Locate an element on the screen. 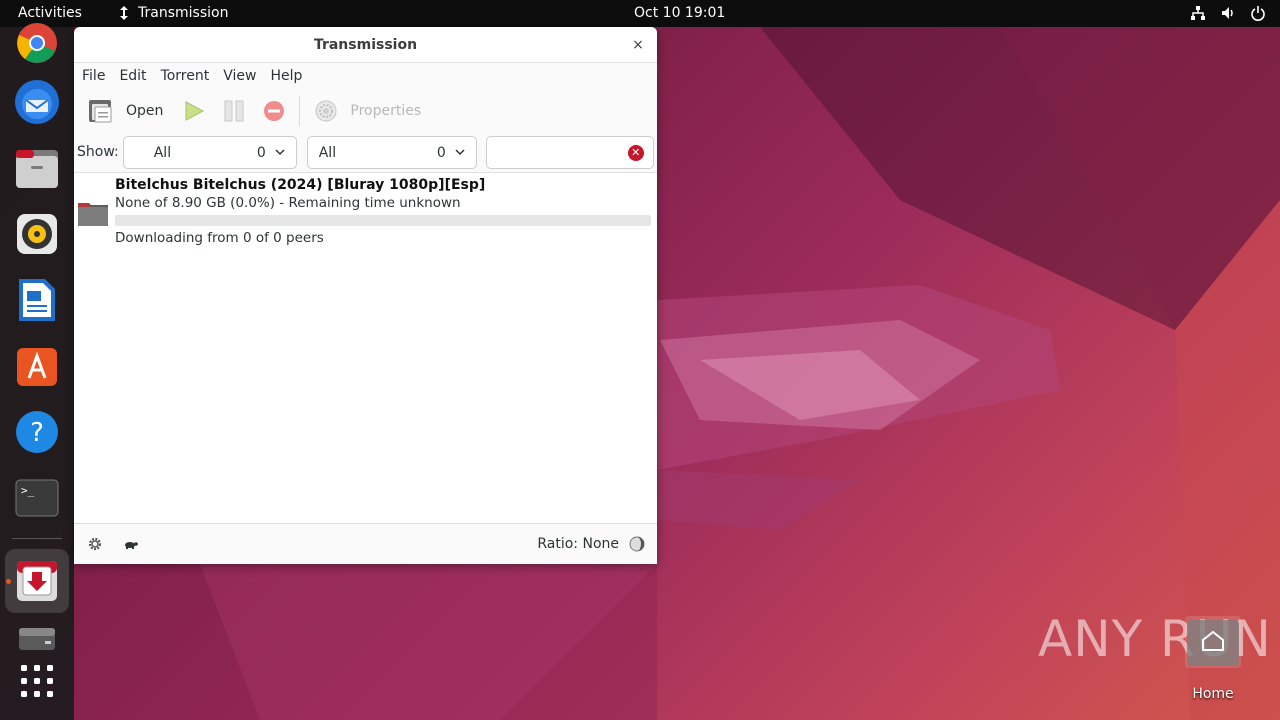  menu-bar: File Edit Torrent View Help is located at coordinates (365, 76).